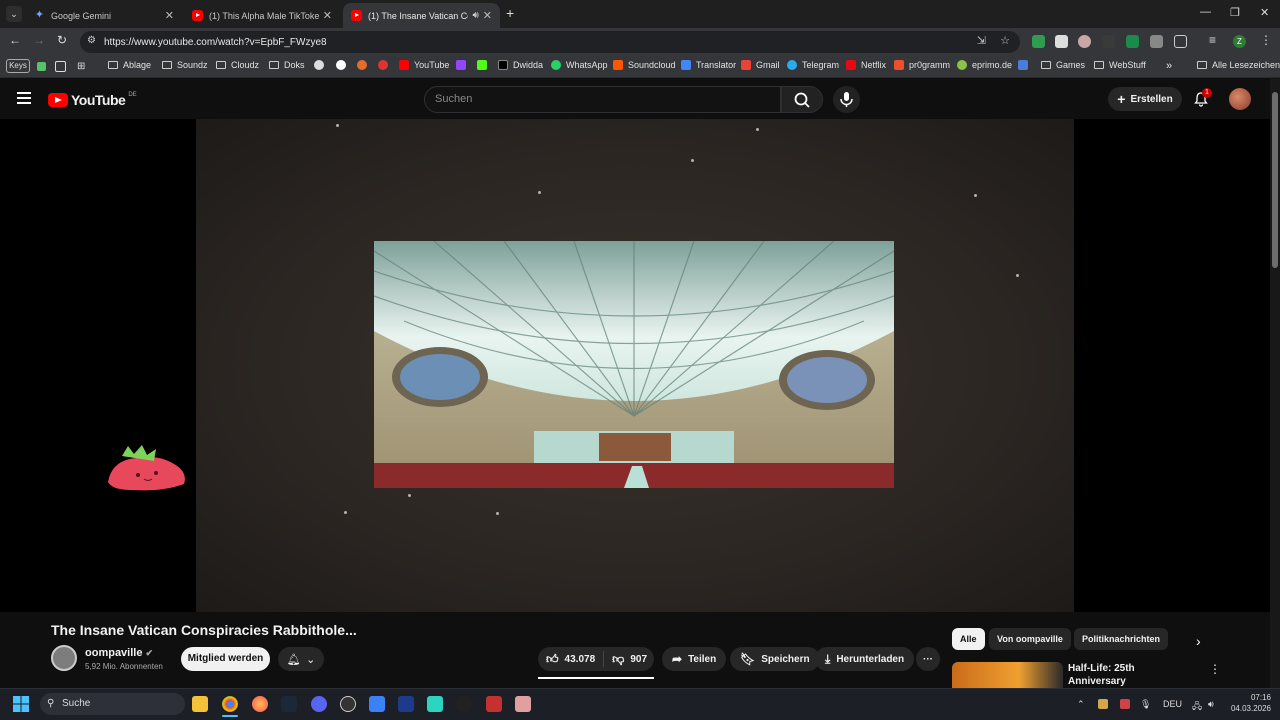 The height and width of the screenshot is (720, 1280). I want to click on minimize-icon: —, so click(1205, 12).